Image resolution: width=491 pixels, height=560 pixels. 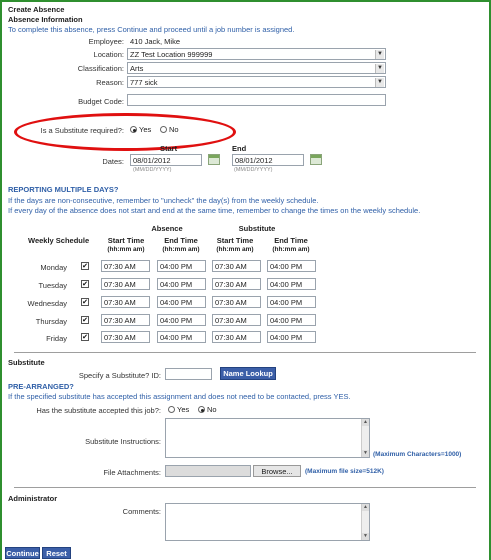 I want to click on schedule-group-absence: Absence, so click(x=167, y=228).